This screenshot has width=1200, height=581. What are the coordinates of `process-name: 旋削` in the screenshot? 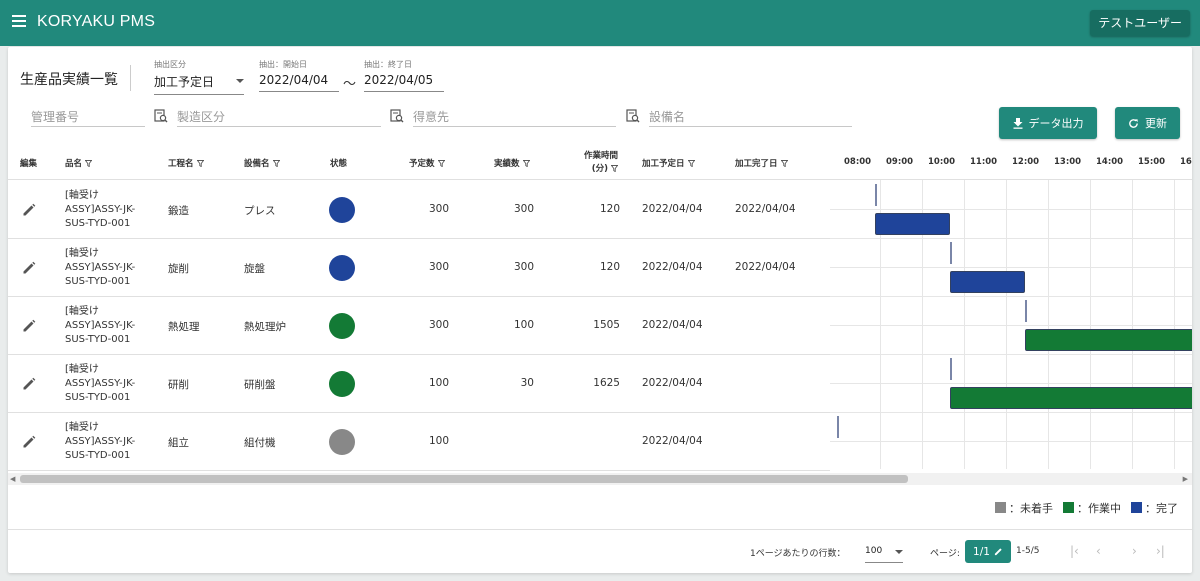 It's located at (178, 269).